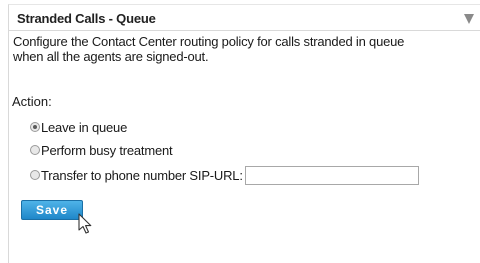  Describe the element at coordinates (107, 150) in the screenshot. I see `perform-busy-treatment-label: Perform busy treatment` at that location.